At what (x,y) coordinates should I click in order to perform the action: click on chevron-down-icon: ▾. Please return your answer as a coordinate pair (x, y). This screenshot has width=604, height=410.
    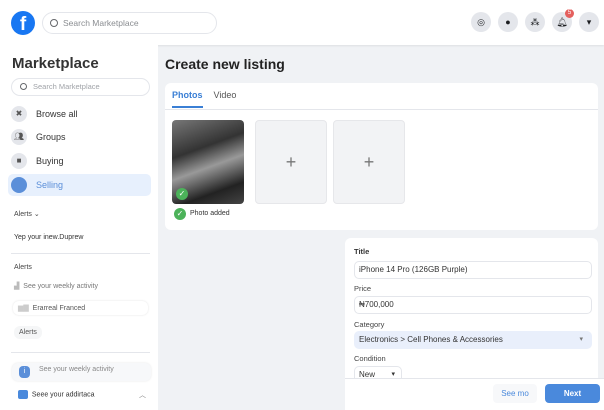
    Looking at the image, I should click on (581, 339).